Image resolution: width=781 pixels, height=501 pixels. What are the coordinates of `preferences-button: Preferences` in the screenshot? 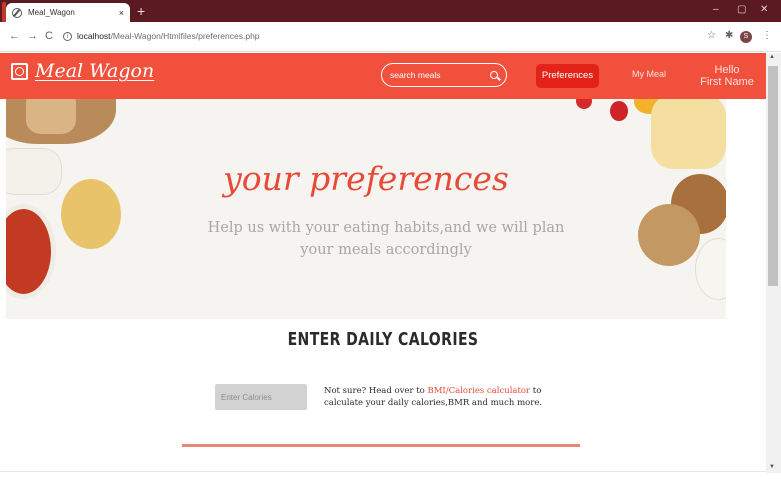 It's located at (567, 76).